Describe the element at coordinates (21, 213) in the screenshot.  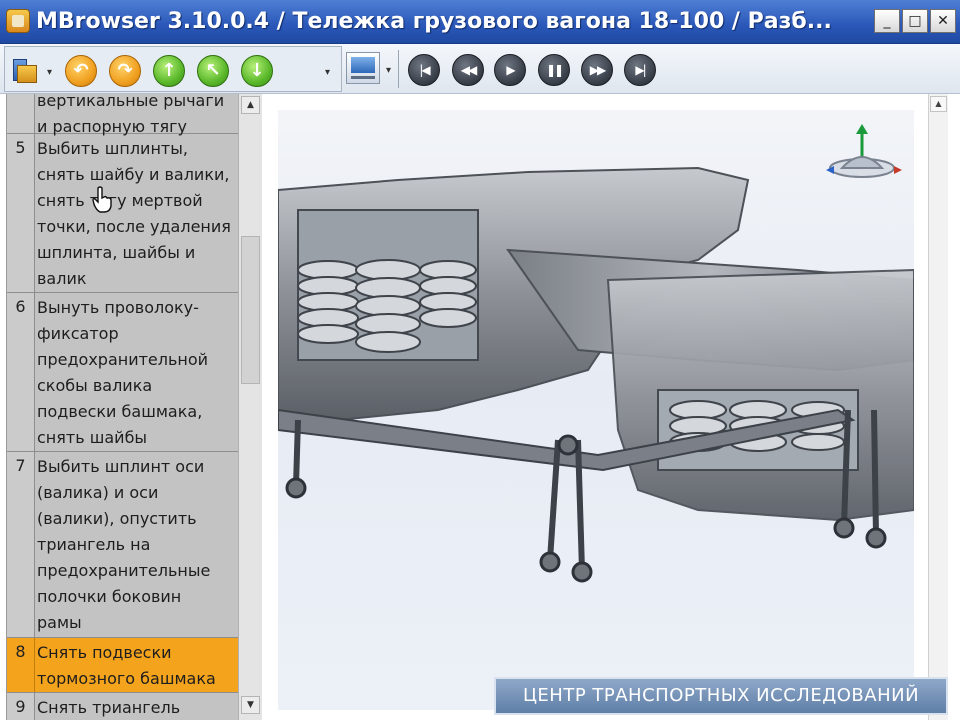
I see `step-number: 5` at that location.